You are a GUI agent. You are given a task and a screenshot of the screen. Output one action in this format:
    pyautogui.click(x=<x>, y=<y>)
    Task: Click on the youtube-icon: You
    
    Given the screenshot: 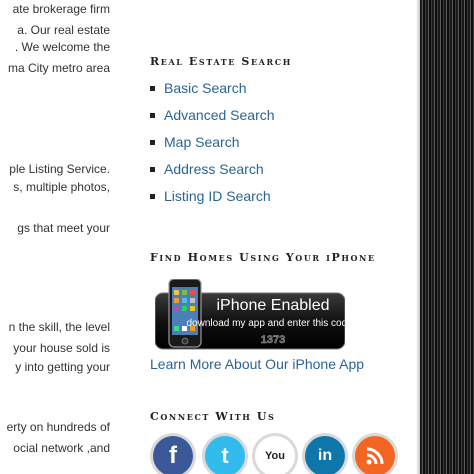 What is the action you would take?
    pyautogui.click(x=275, y=455)
    